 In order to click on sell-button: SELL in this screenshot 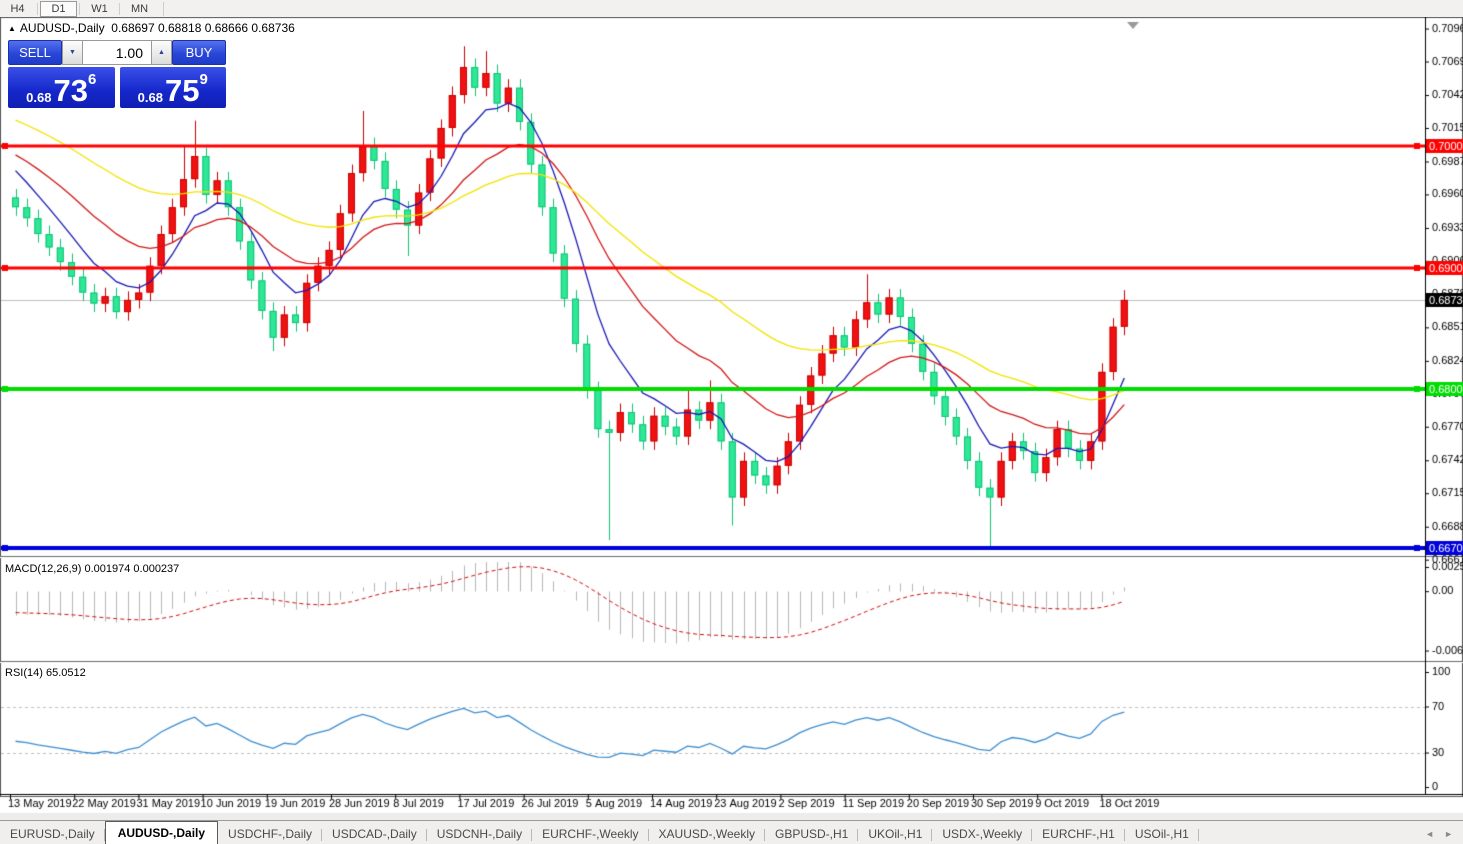, I will do `click(35, 52)`.